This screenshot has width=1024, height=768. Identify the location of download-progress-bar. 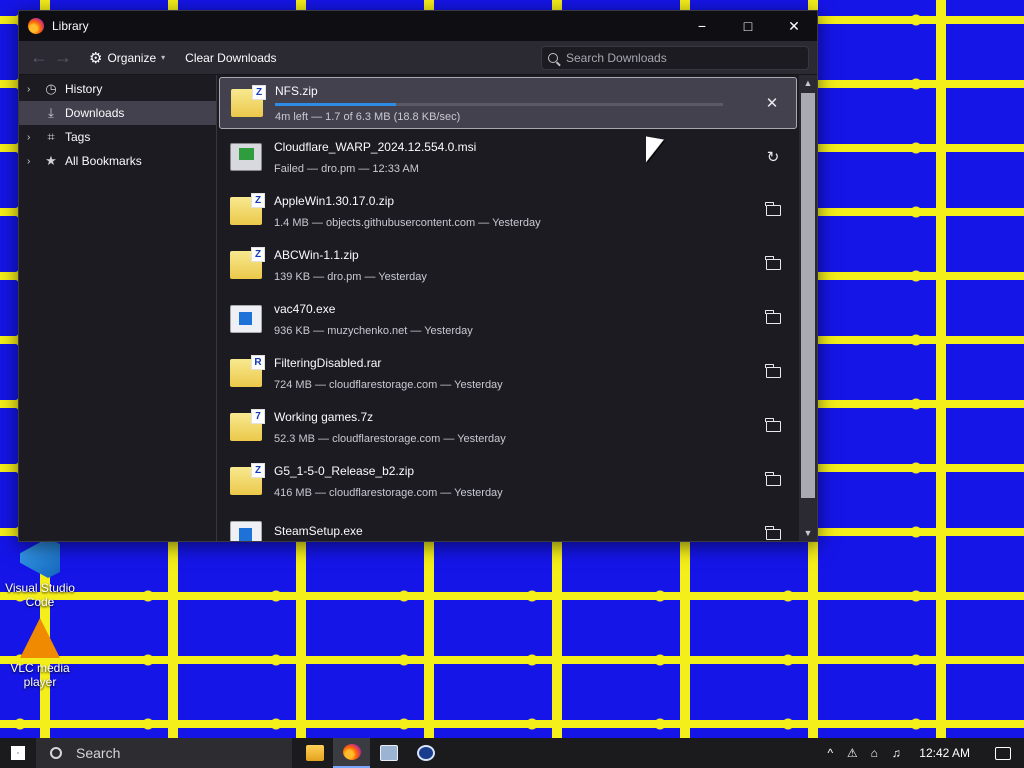
(499, 104).